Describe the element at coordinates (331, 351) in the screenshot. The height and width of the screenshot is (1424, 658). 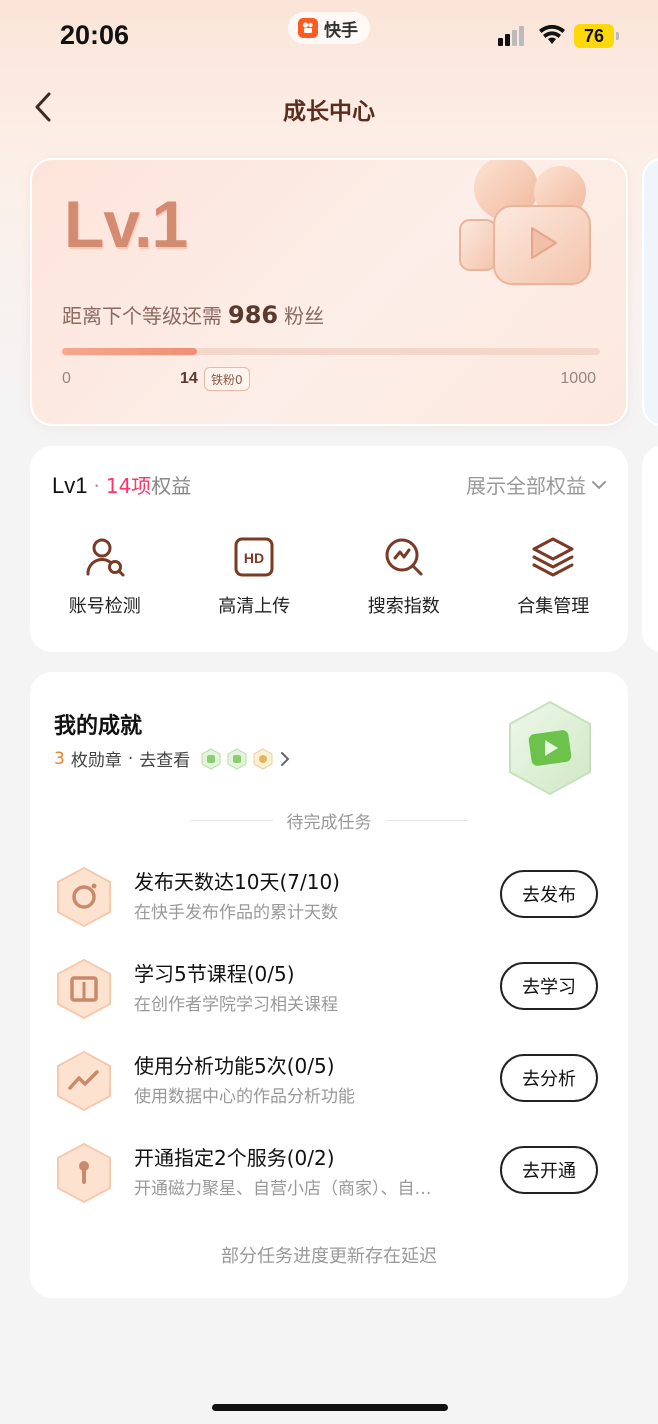
I see `level-progress-bar` at that location.